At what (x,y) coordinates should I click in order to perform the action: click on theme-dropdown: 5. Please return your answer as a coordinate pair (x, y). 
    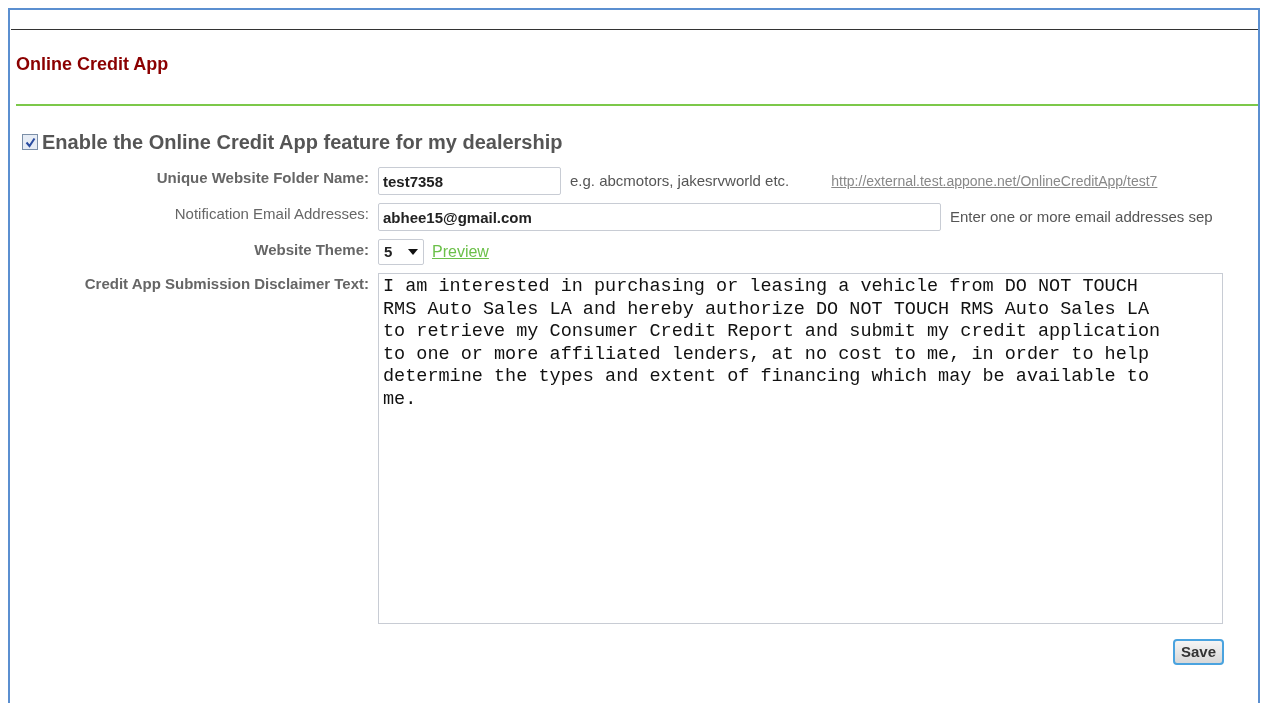
    Looking at the image, I should click on (401, 252).